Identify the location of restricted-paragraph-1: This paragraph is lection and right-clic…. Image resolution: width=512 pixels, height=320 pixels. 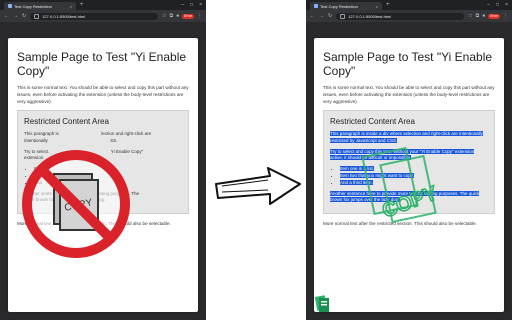
(103, 138).